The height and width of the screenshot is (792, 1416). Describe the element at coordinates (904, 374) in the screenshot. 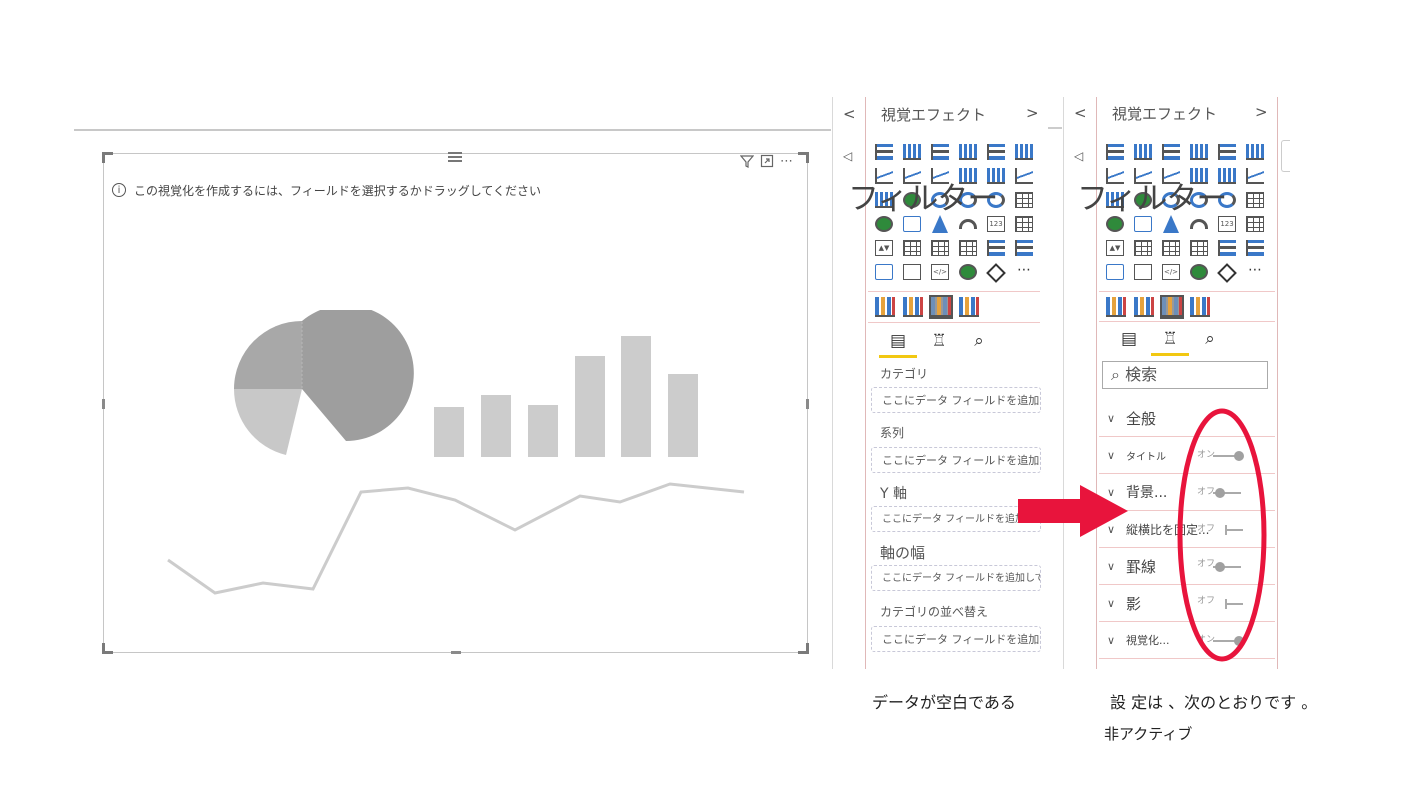

I see `well-label-category: カテゴリ` at that location.